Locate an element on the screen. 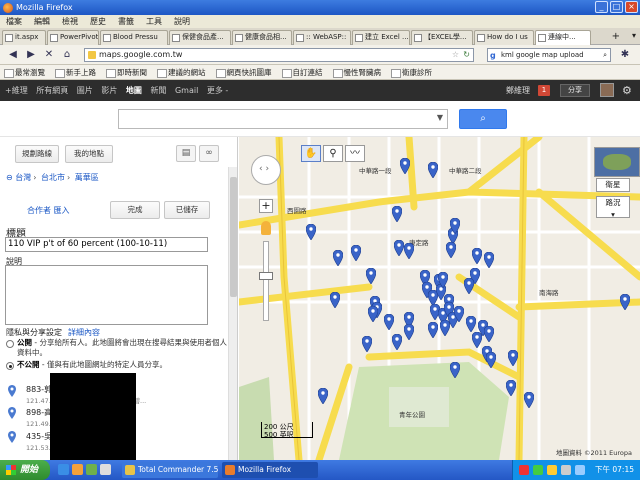 This screenshot has width=640, height=480. zoom-in-button: + is located at coordinates (266, 206).